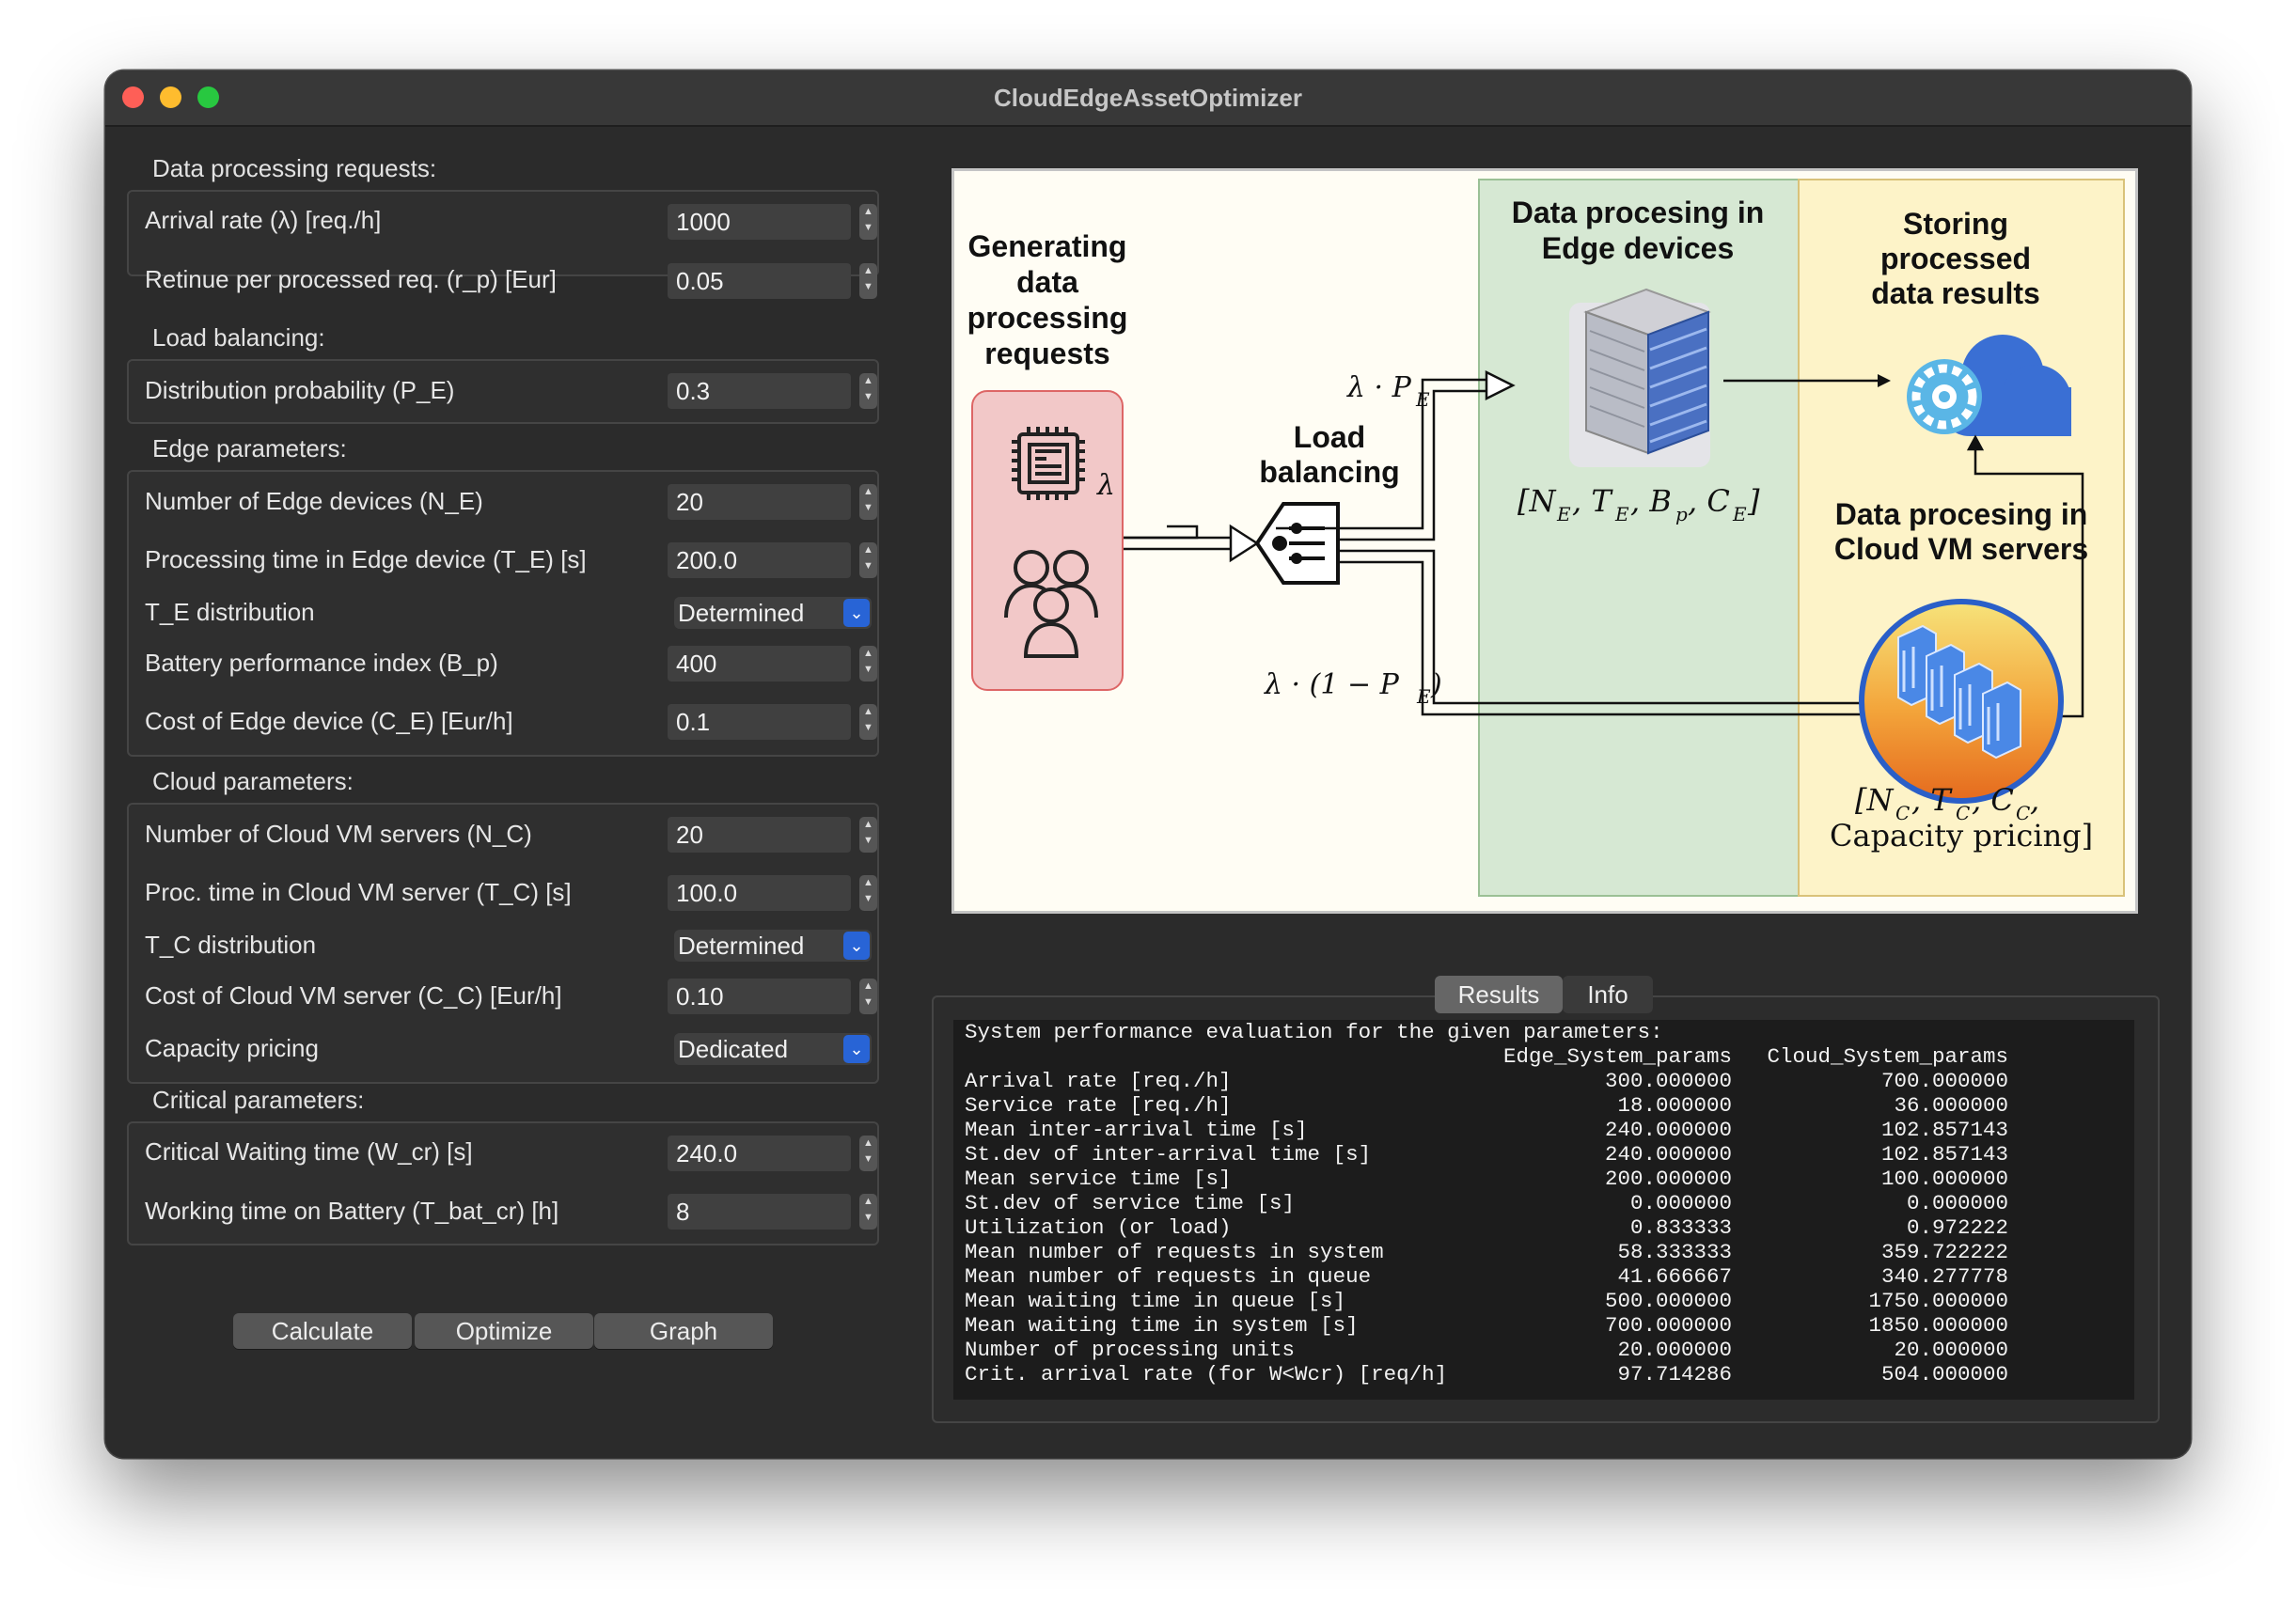 The width and height of the screenshot is (2296, 1598). I want to click on result-row-cloud: 36.000000, so click(1951, 1105).